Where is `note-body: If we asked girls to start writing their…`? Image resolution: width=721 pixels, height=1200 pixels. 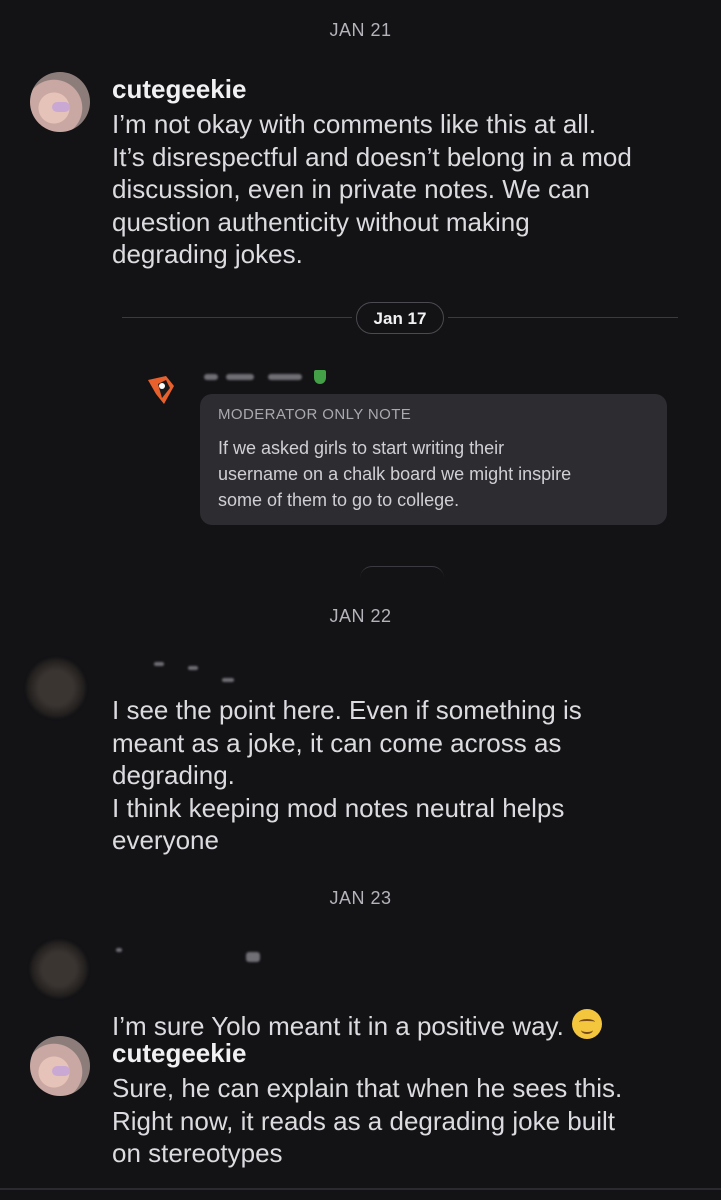 note-body: If we asked girls to start writing their… is located at coordinates (395, 474).